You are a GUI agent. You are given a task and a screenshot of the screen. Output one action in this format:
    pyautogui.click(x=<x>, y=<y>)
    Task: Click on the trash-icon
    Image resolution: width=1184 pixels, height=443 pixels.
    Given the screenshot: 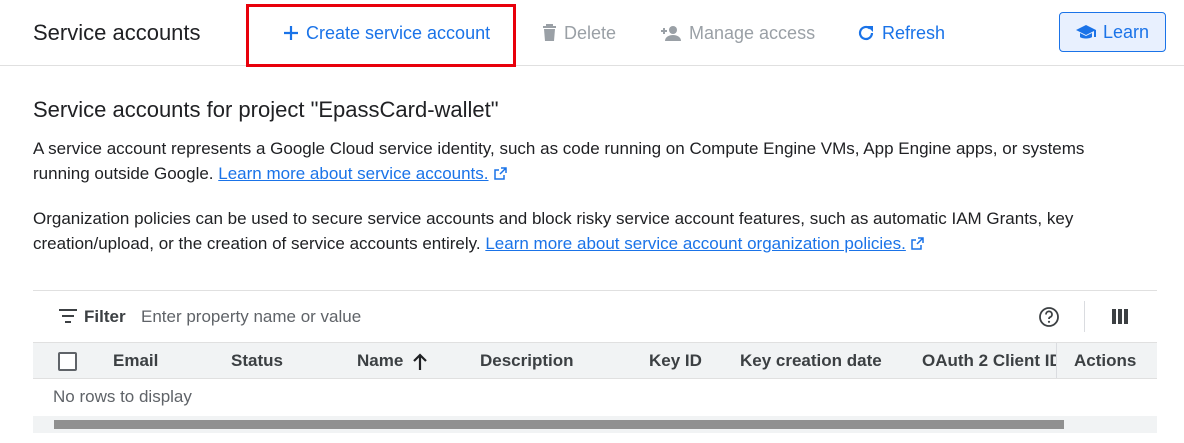 What is the action you would take?
    pyautogui.click(x=549, y=32)
    